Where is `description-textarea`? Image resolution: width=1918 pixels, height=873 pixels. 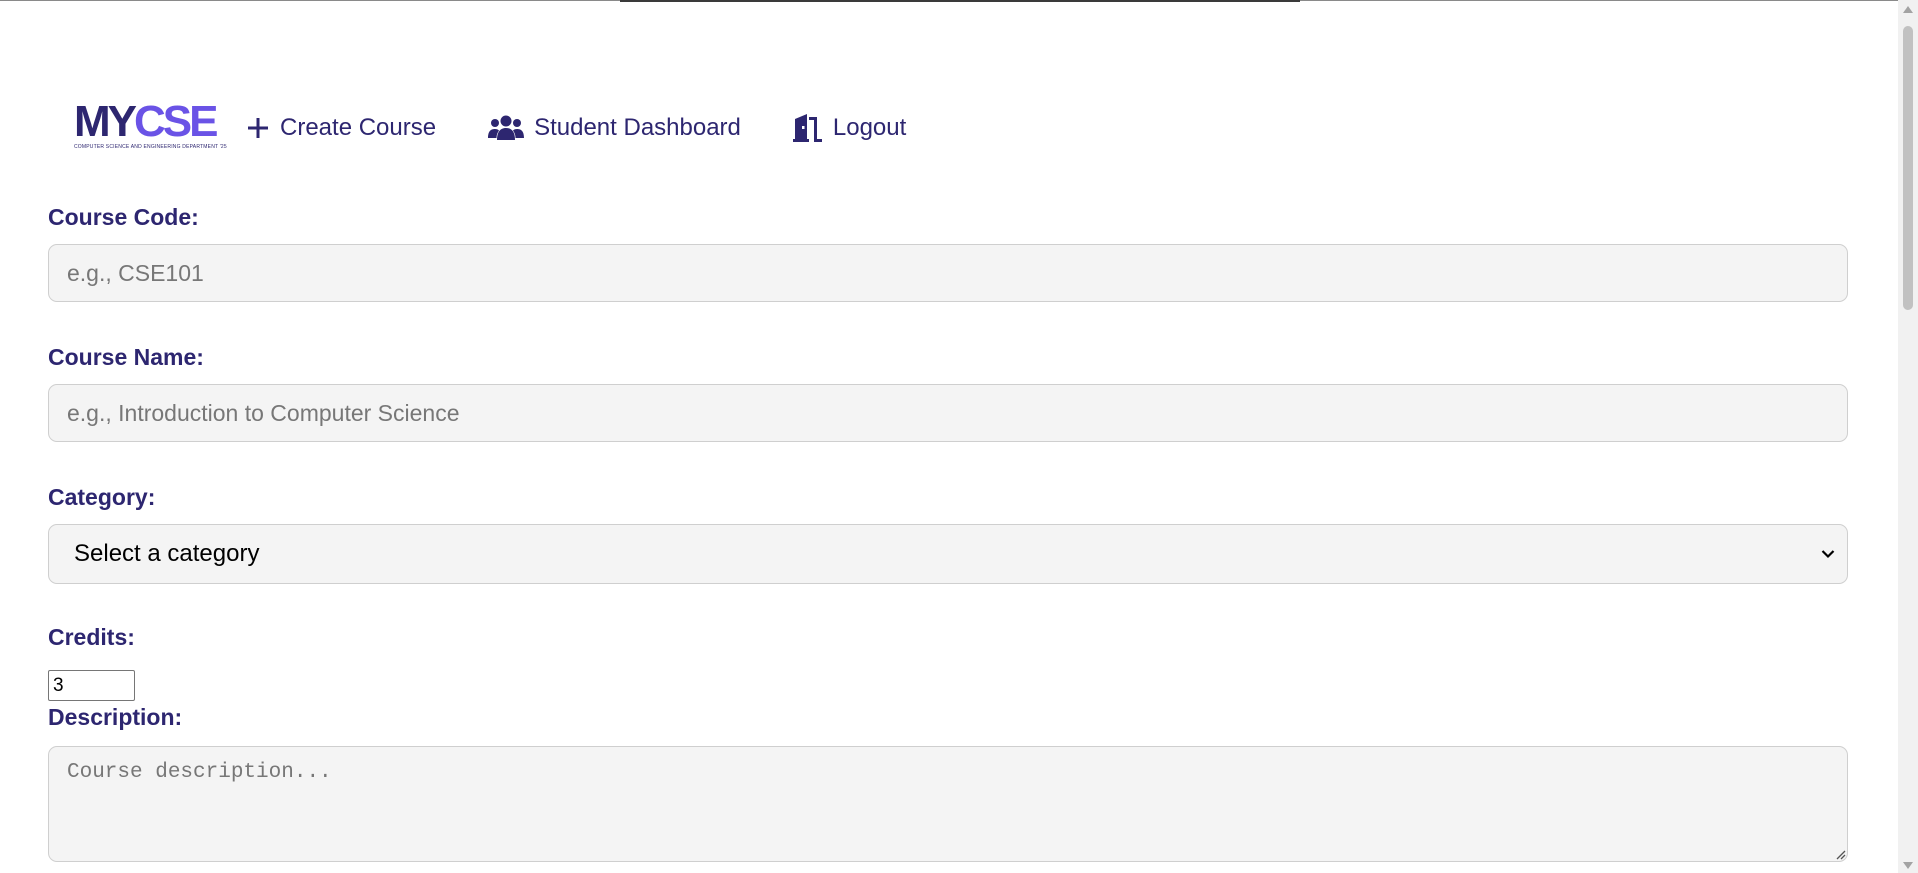 description-textarea is located at coordinates (948, 804).